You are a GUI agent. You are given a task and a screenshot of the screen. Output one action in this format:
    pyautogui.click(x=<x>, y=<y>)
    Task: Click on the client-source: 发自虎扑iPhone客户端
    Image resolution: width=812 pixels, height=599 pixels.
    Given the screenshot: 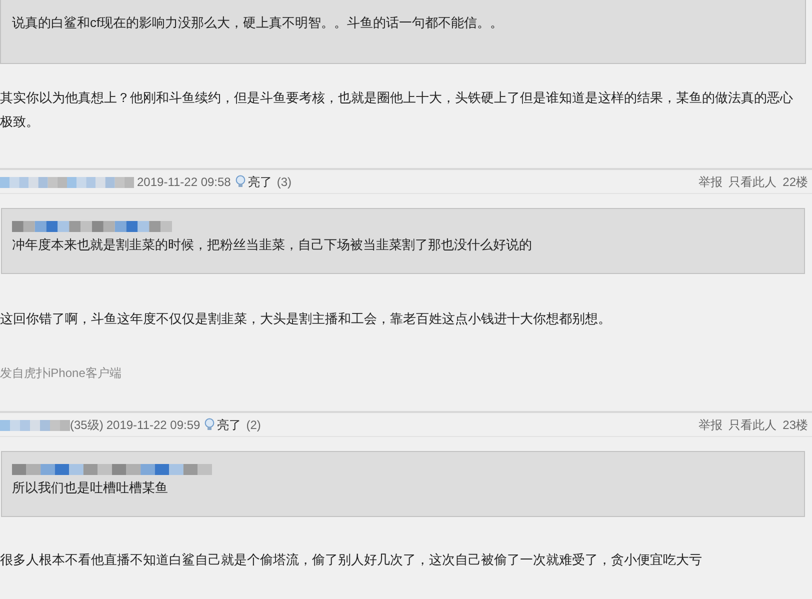 What is the action you would take?
    pyautogui.click(x=61, y=373)
    